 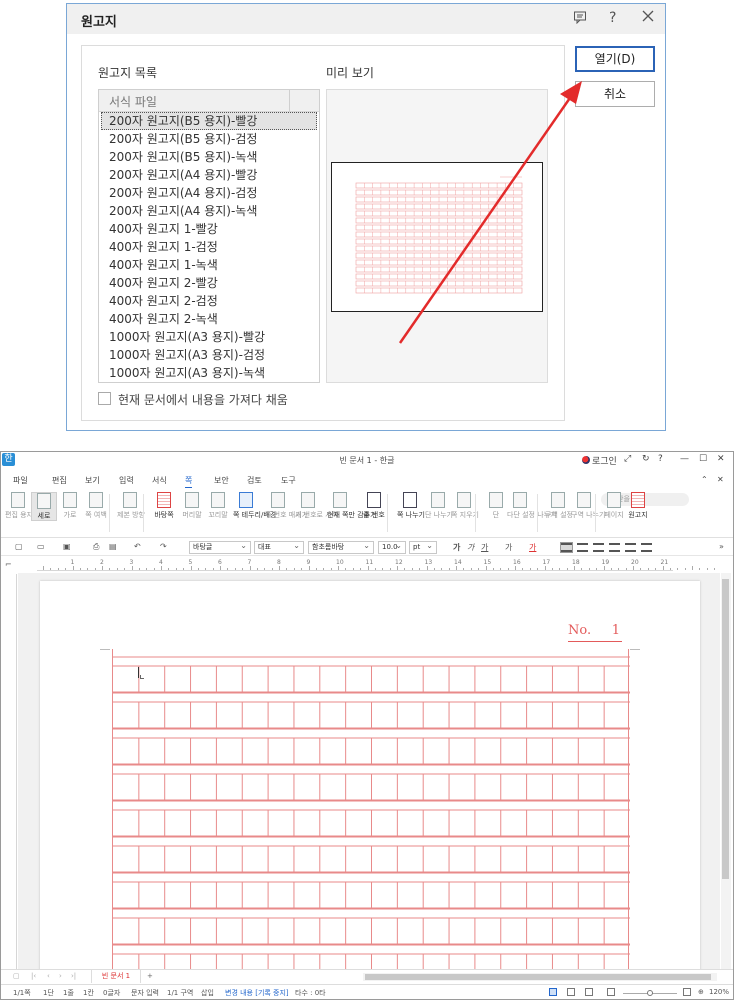 I want to click on align-divide-icon, so click(x=646, y=547).